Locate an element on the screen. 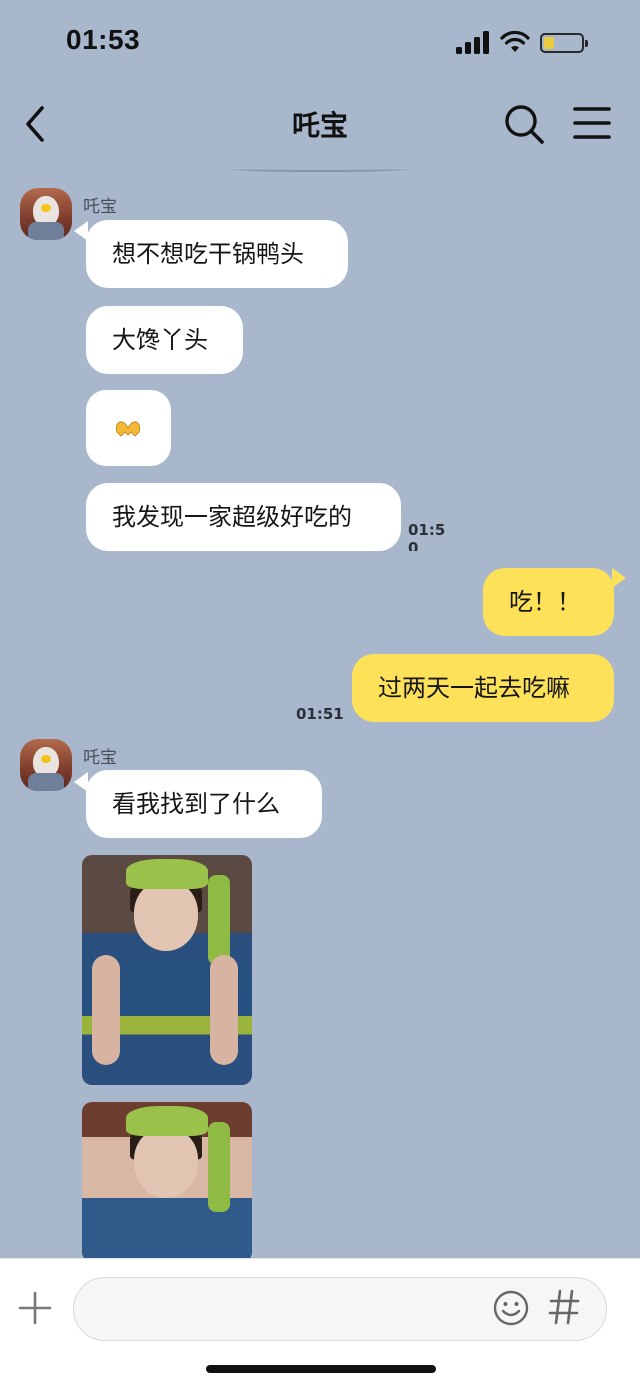  heart-hands-icon is located at coordinates (128, 429).